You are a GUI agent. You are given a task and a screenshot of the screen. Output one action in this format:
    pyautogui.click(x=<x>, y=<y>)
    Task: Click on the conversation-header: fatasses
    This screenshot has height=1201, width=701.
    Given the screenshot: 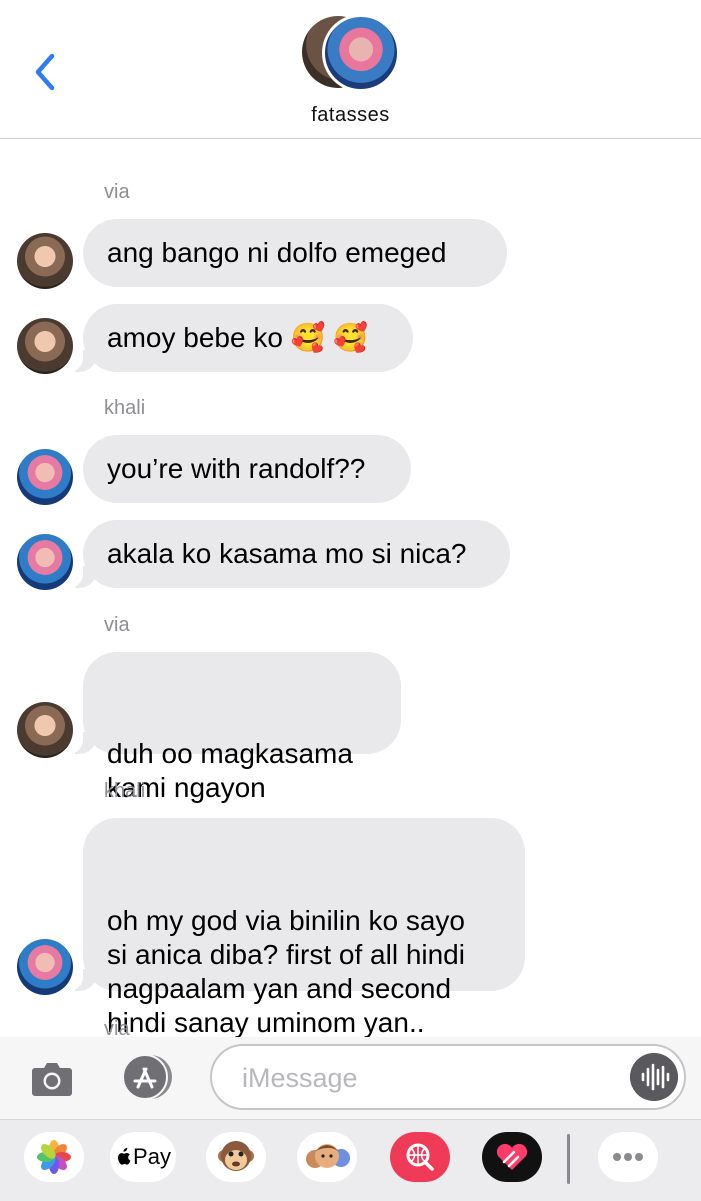 What is the action you would take?
    pyautogui.click(x=350, y=69)
    